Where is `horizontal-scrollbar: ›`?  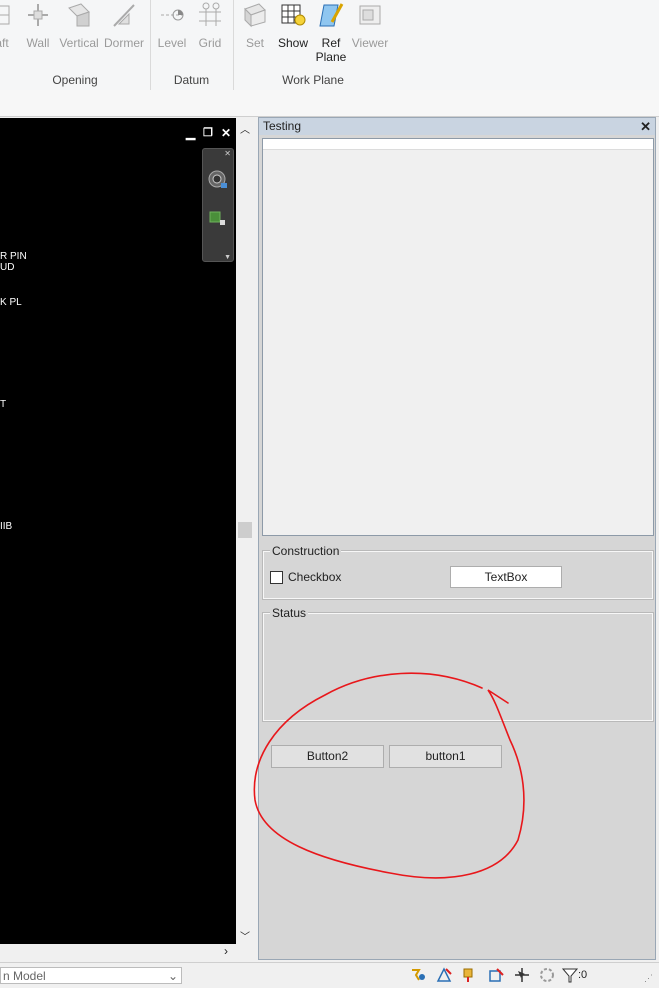
horizontal-scrollbar: › is located at coordinates (127, 952).